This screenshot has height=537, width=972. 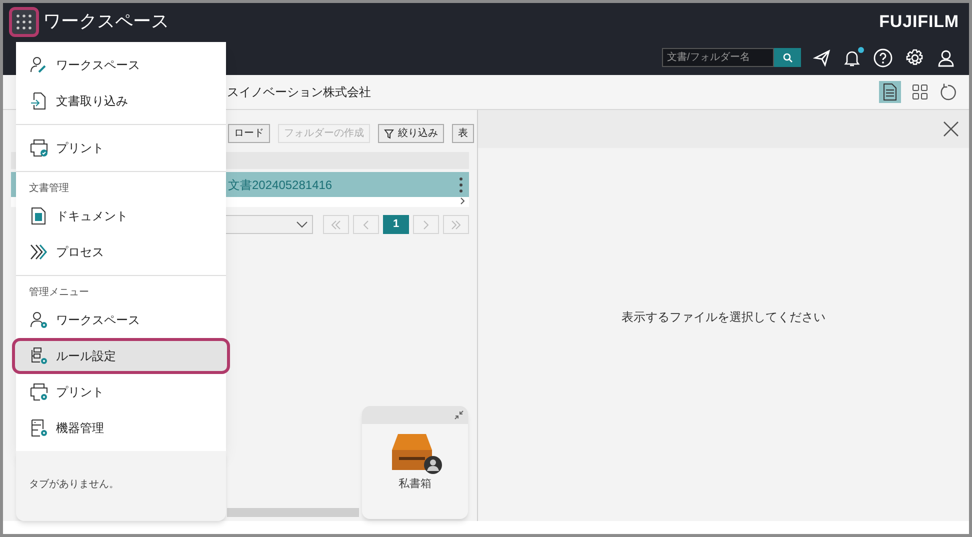 I want to click on filter-icon, so click(x=389, y=133).